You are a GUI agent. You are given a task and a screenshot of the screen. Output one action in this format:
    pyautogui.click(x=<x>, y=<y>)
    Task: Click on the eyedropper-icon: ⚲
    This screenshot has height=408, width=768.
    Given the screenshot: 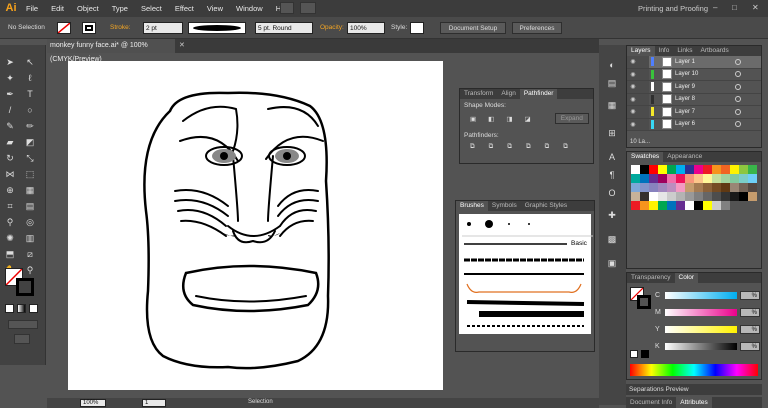 What is the action you would take?
    pyautogui.click(x=10, y=222)
    